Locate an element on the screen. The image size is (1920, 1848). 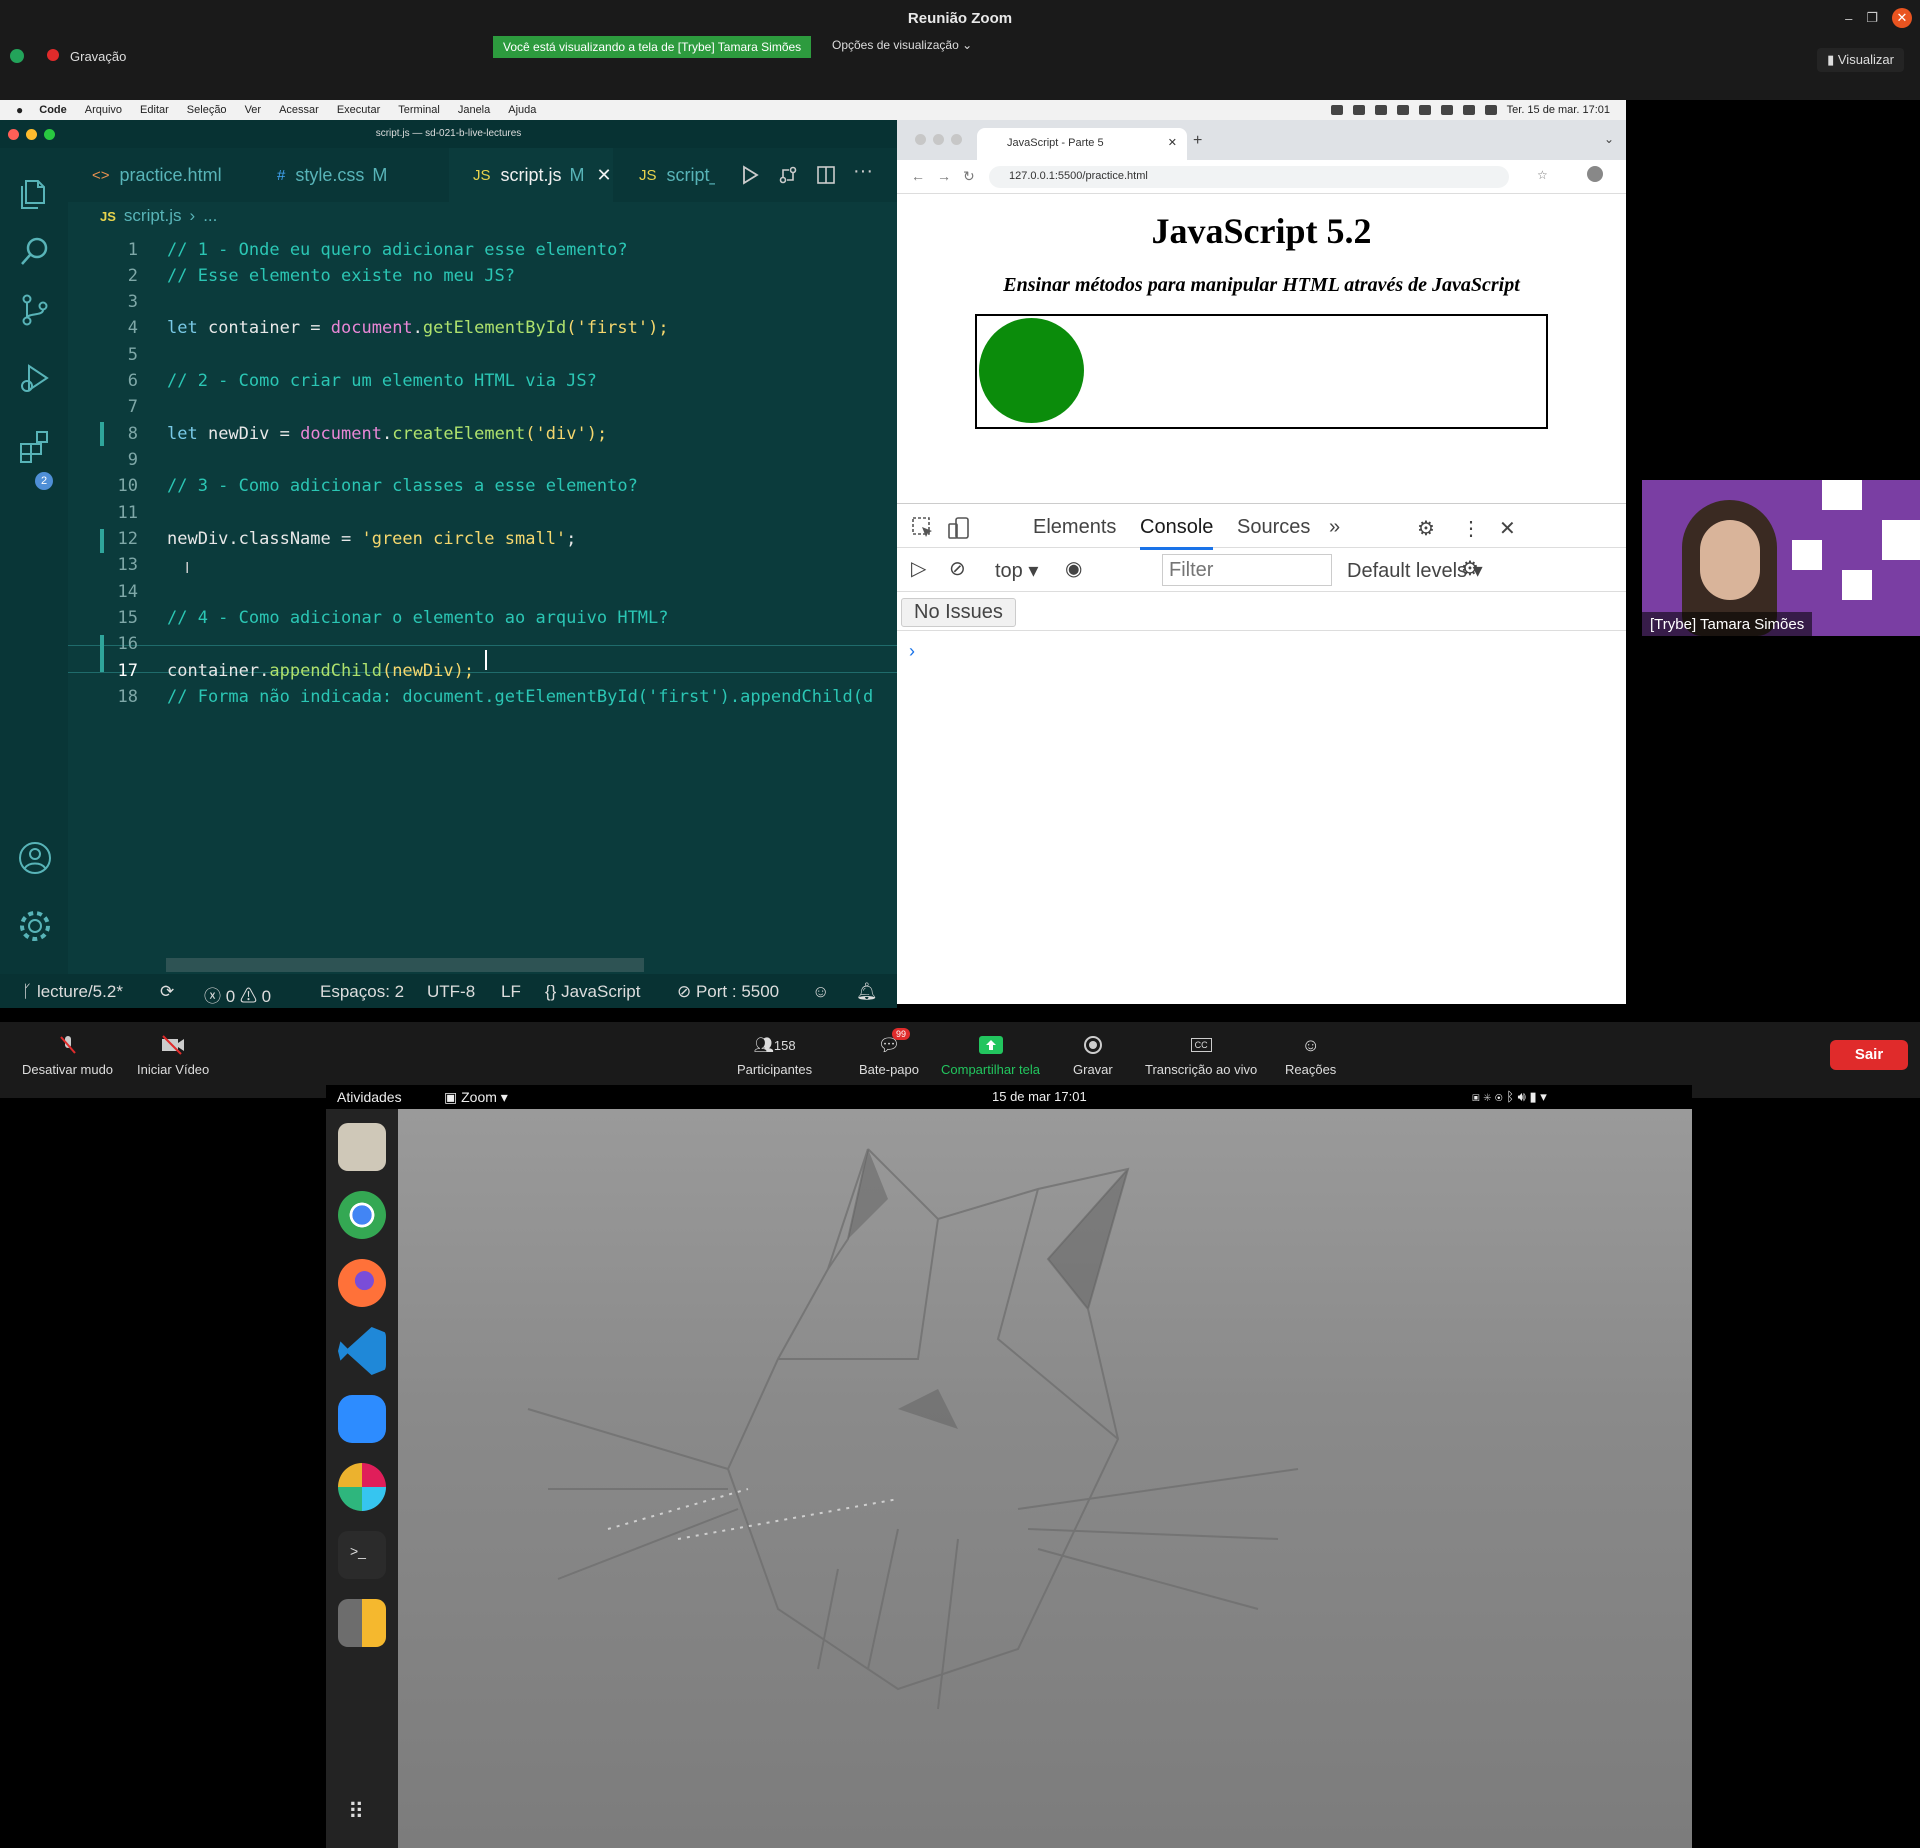
branch-indicator: ᚴ lecture/5.2* is located at coordinates (72, 992).